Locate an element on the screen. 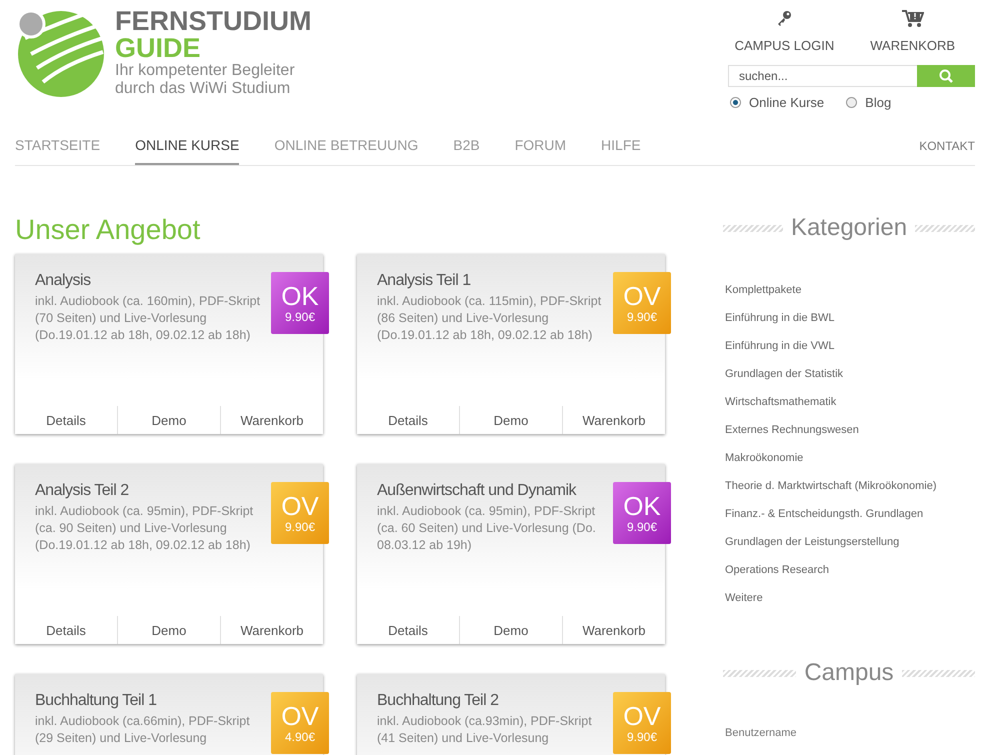  course-description: inkl. Audiobook (ca. 95min), PDF-Skript (ca. 90 Seiten) und Live-Vorlesung (Do.19.01.12 ab 18h, 09.02.12 ab 18h) is located at coordinates (144, 528).